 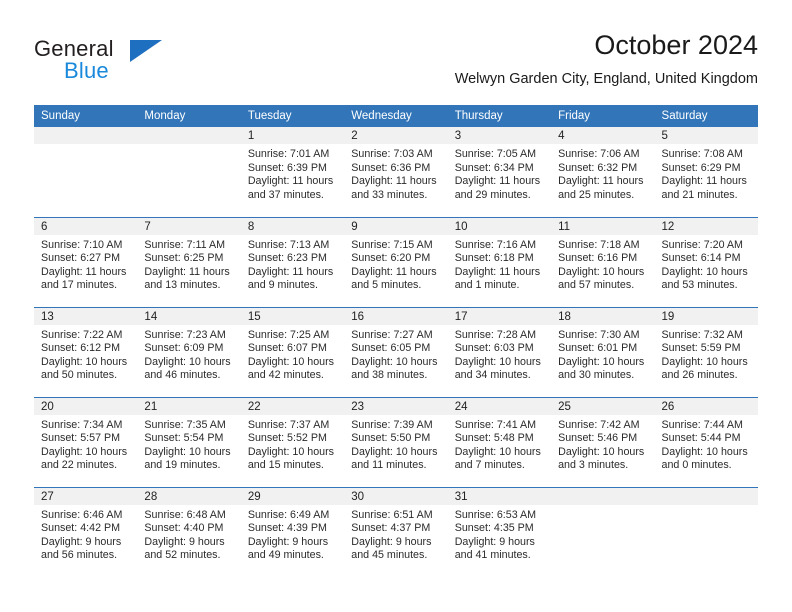 What do you see at coordinates (288, 514) in the screenshot?
I see `day-sunrise-text: Sunrise: 6:49 AM` at bounding box center [288, 514].